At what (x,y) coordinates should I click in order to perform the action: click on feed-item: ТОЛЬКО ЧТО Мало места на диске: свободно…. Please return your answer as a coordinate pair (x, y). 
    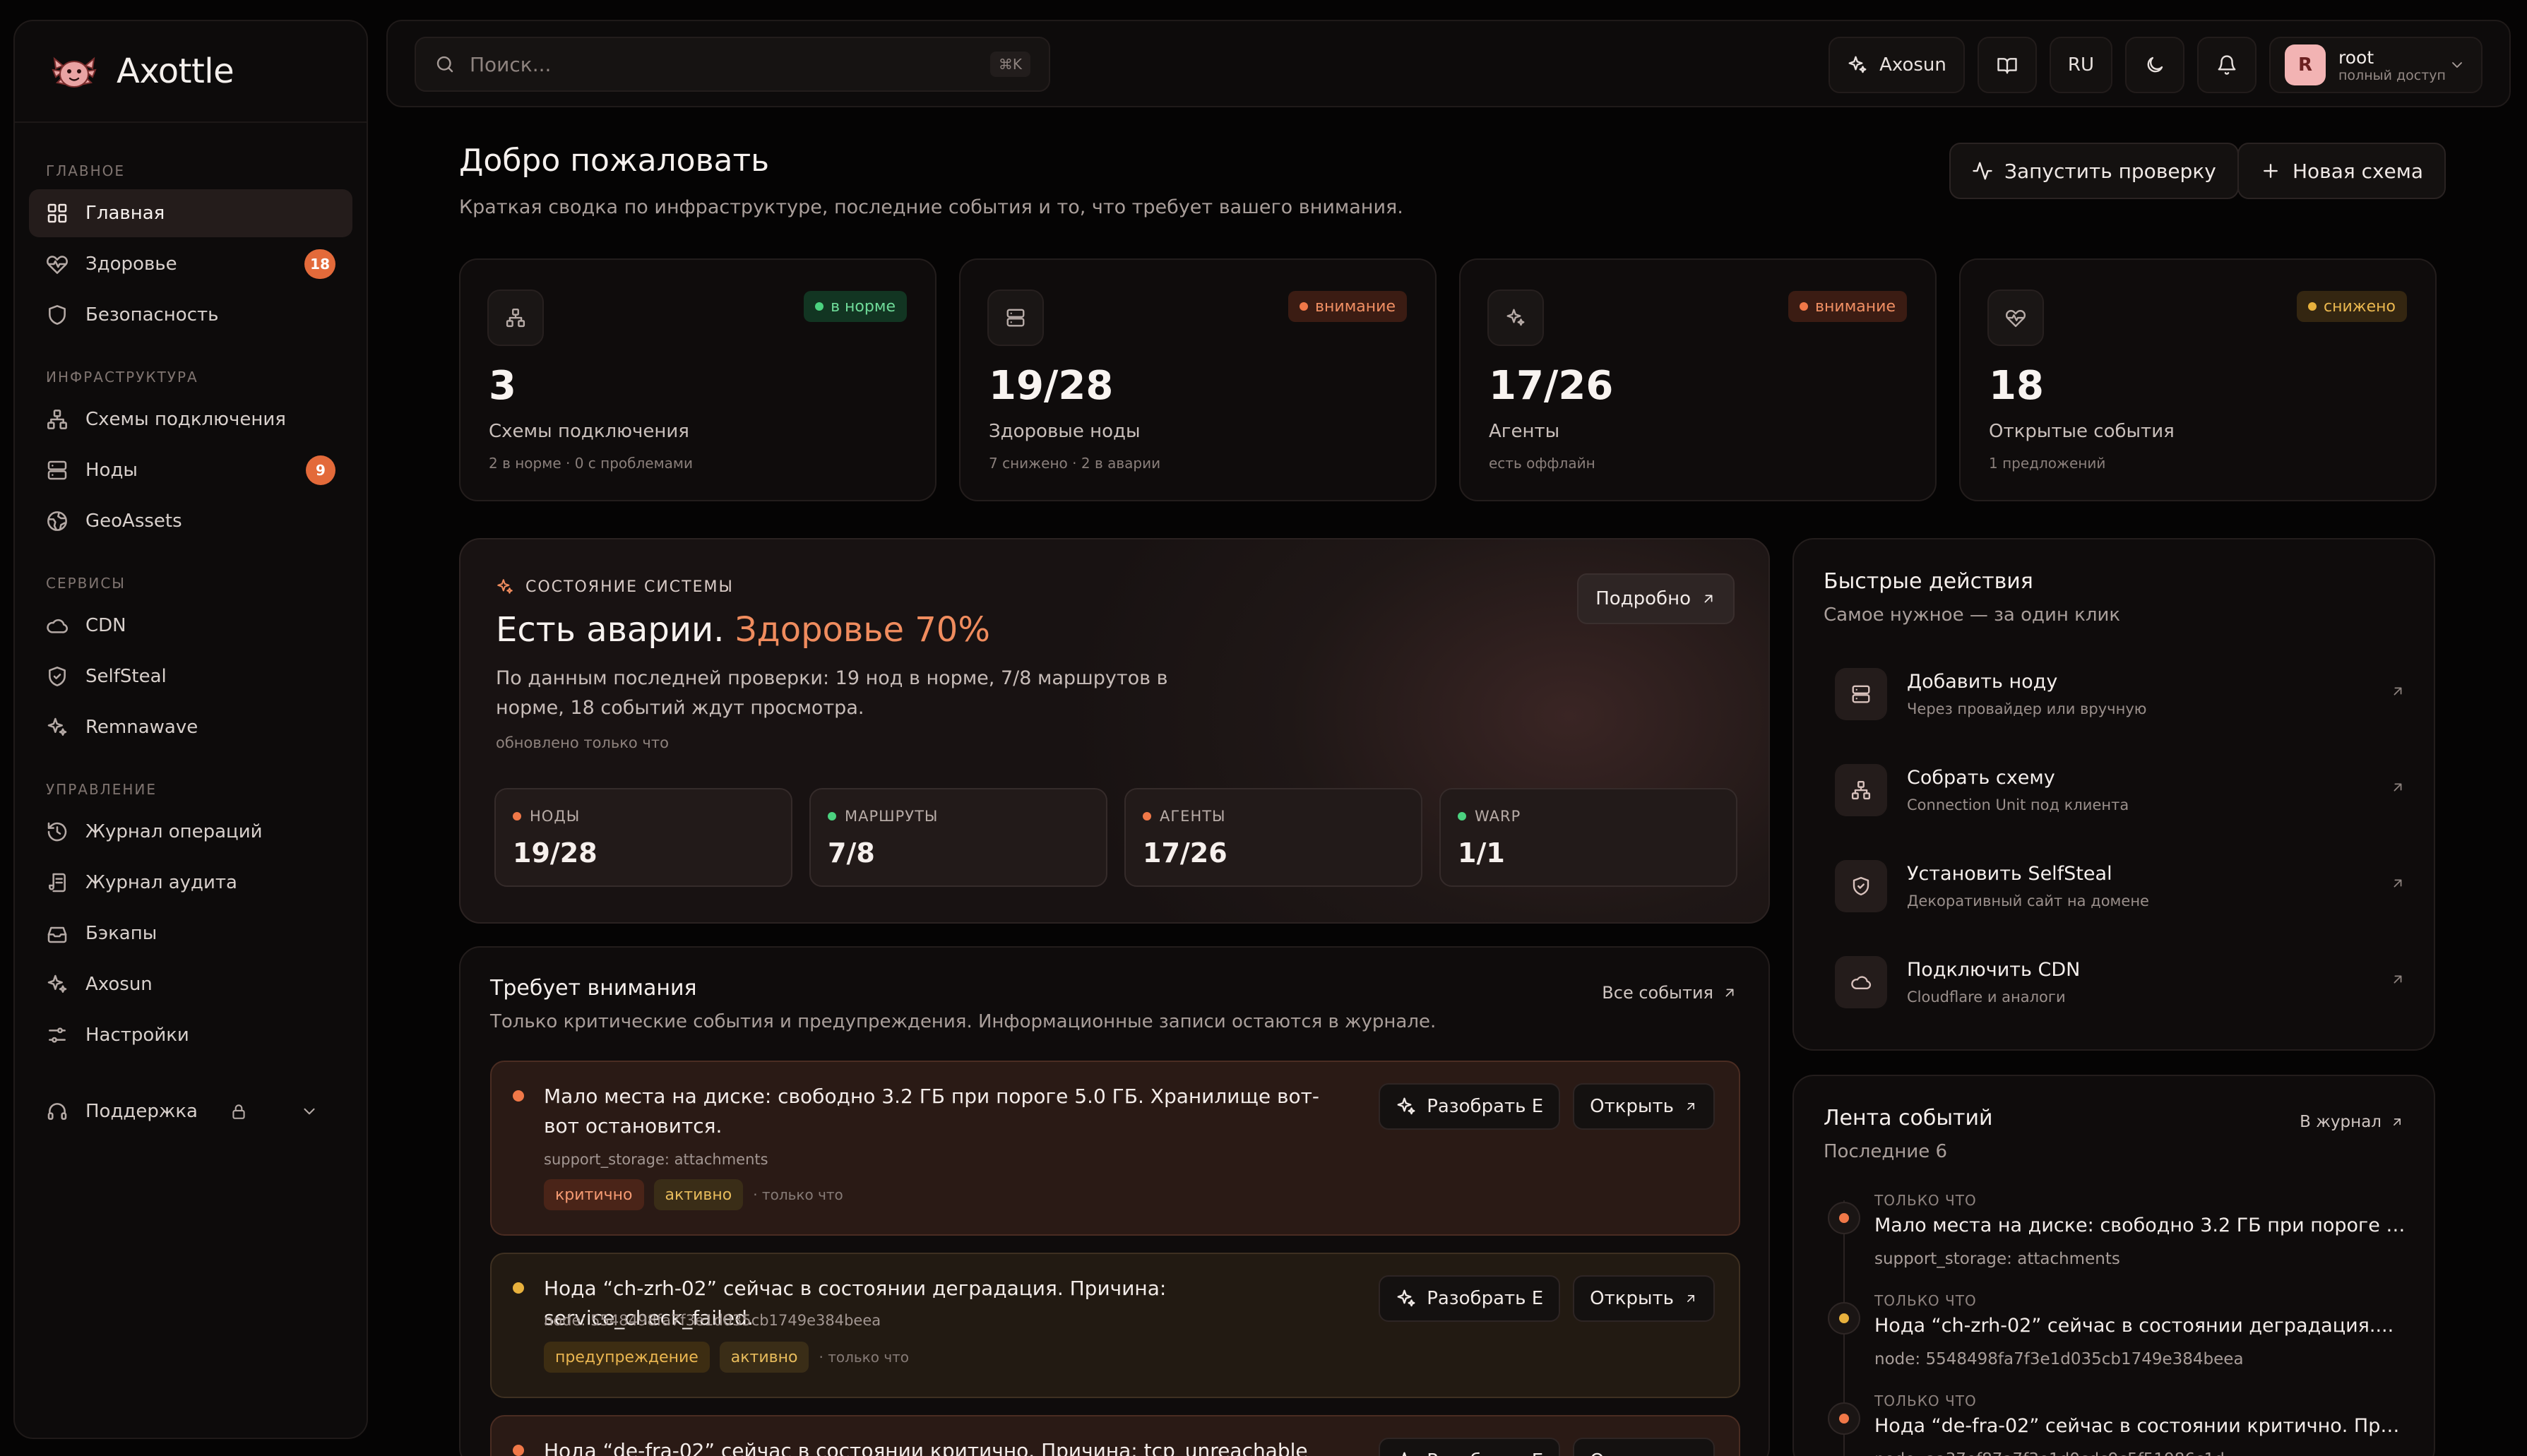
    Looking at the image, I should click on (2117, 1235).